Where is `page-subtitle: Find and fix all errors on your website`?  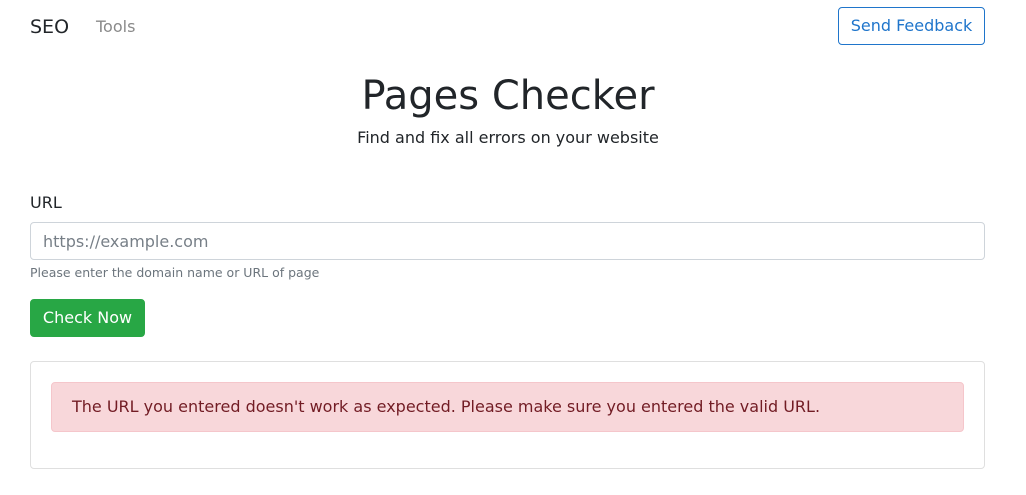 page-subtitle: Find and fix all errors on your website is located at coordinates (508, 137).